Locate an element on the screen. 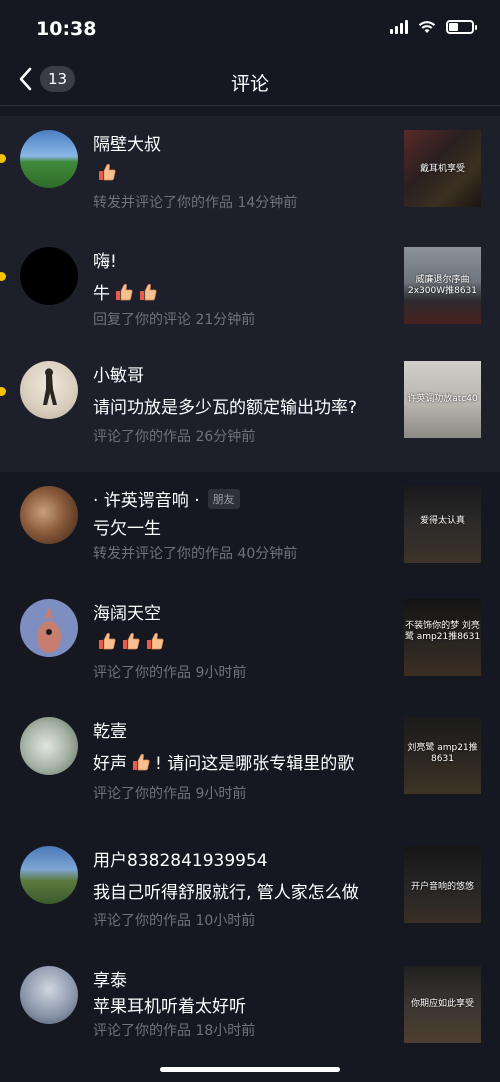 The image size is (500, 1082). user-name: 小敏哥 is located at coordinates (118, 373).